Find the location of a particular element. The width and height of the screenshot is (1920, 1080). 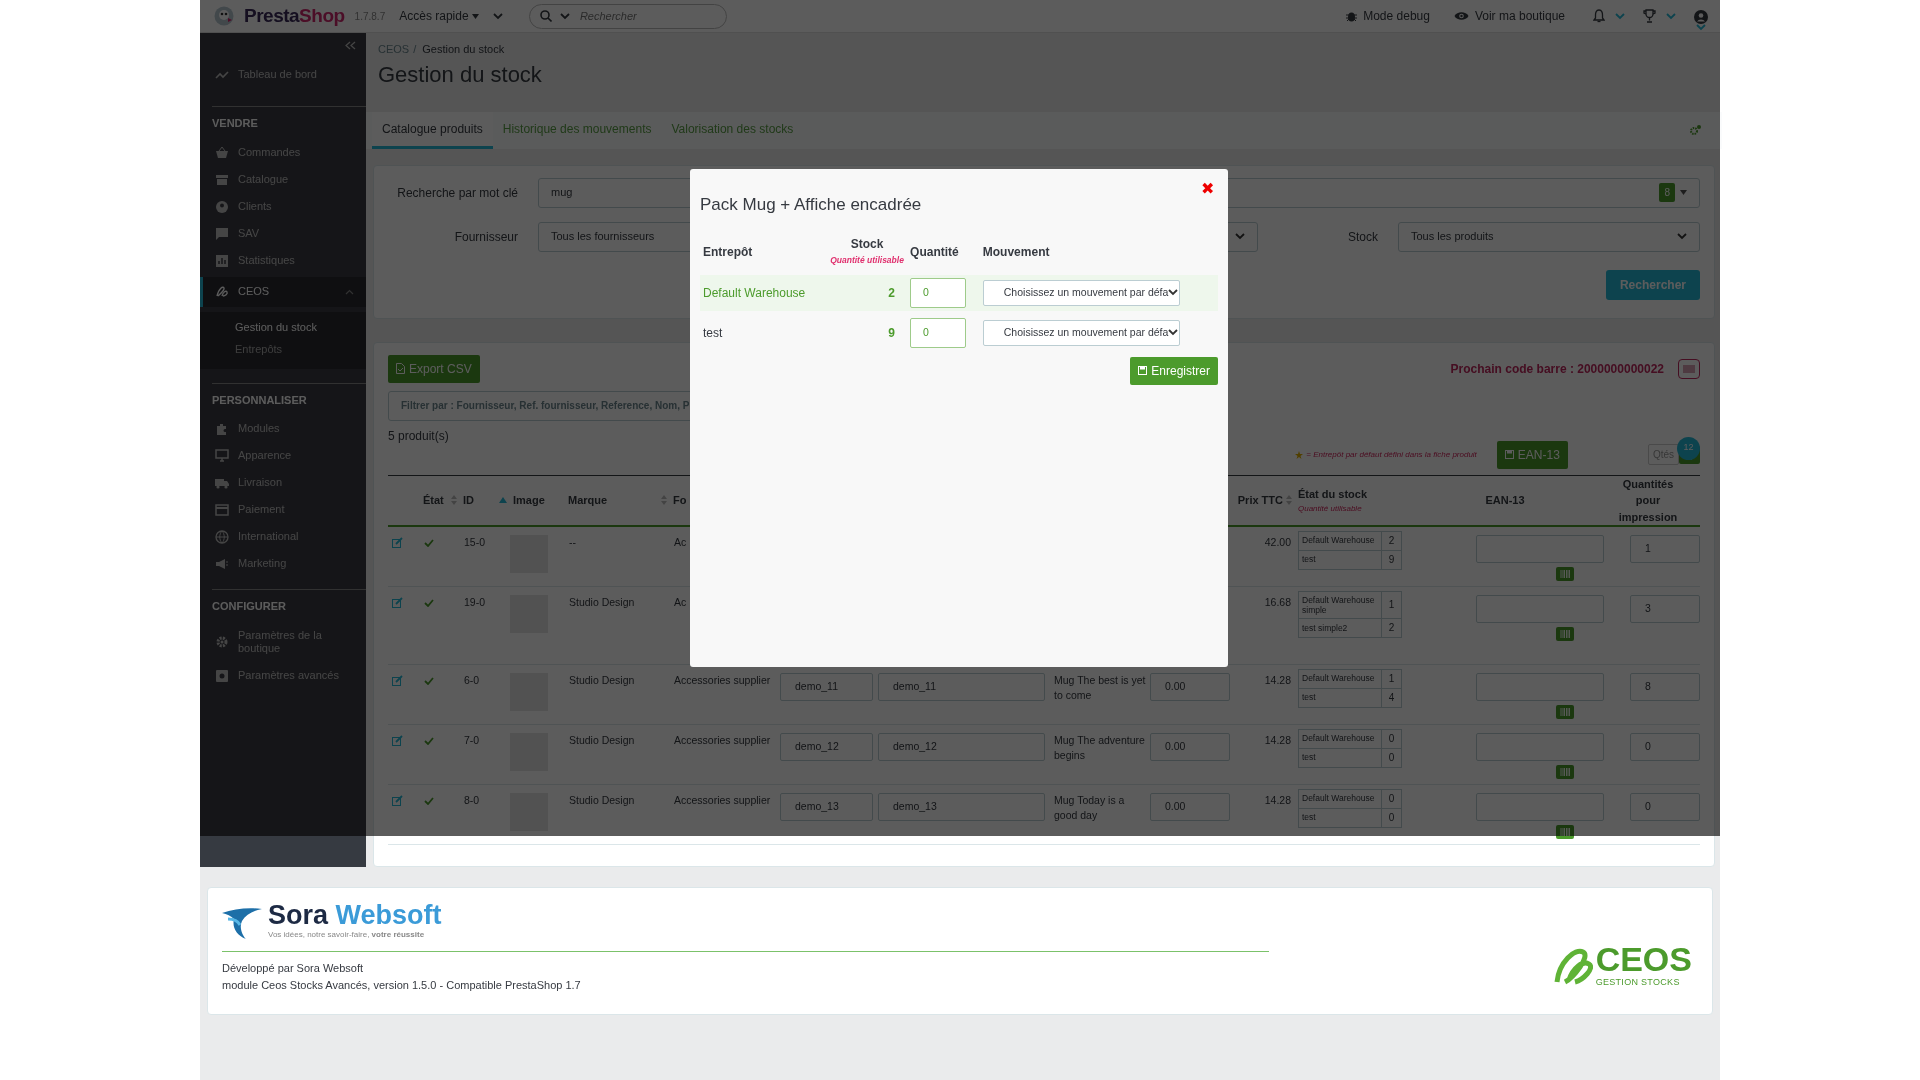

table-cell: 19-0 is located at coordinates (474, 601).